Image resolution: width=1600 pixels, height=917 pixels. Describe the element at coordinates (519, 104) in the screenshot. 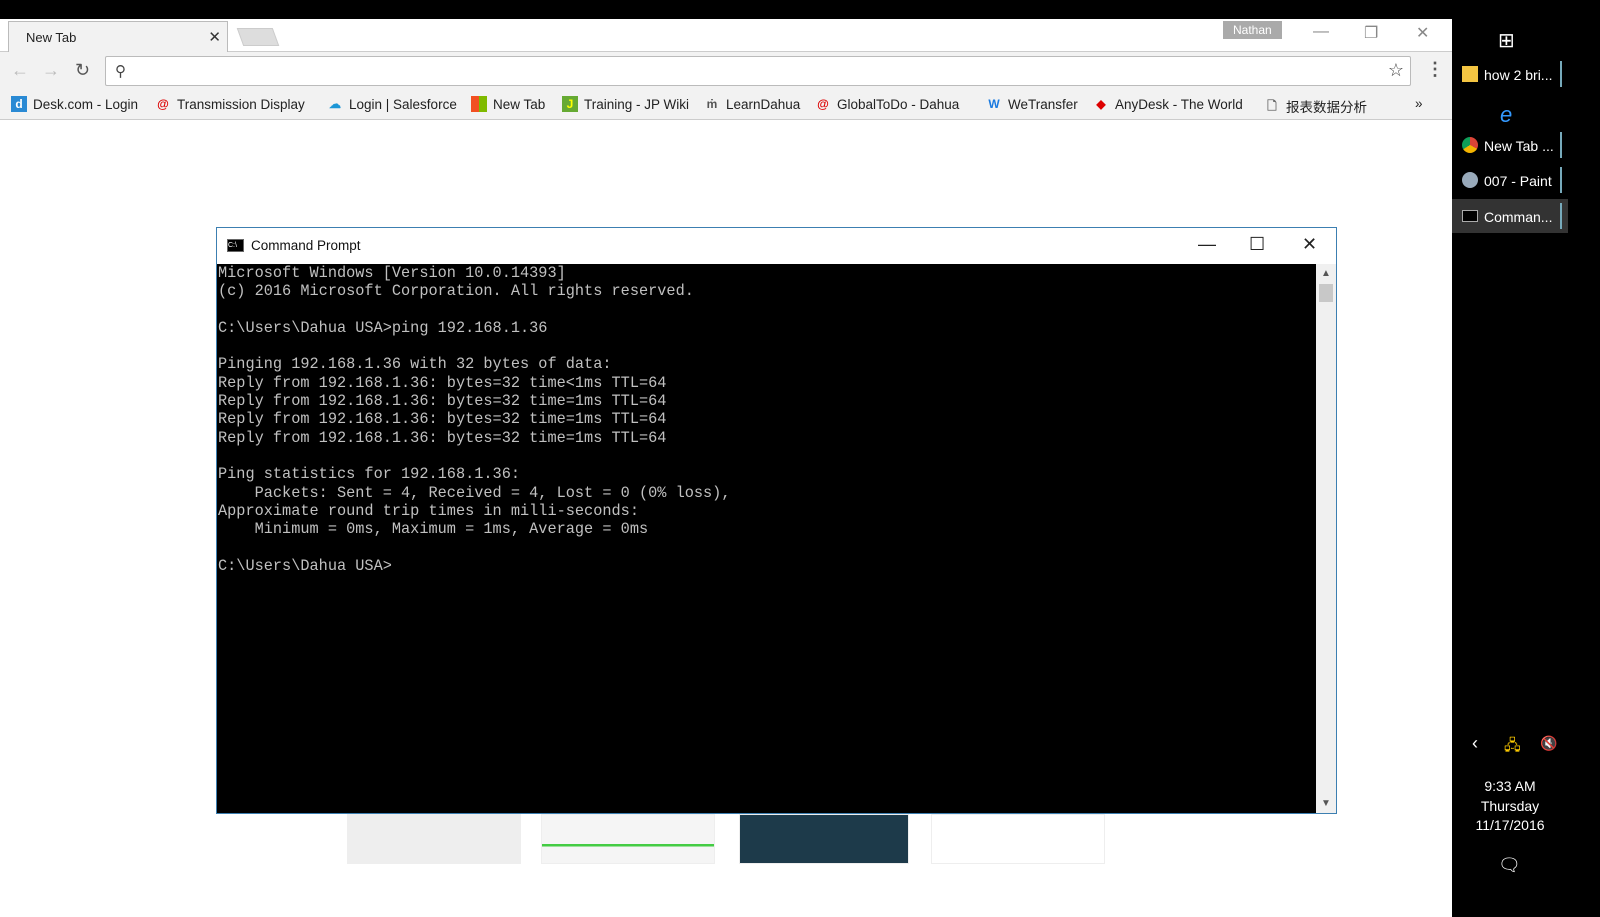

I see `bookmark-label: New Tab` at that location.